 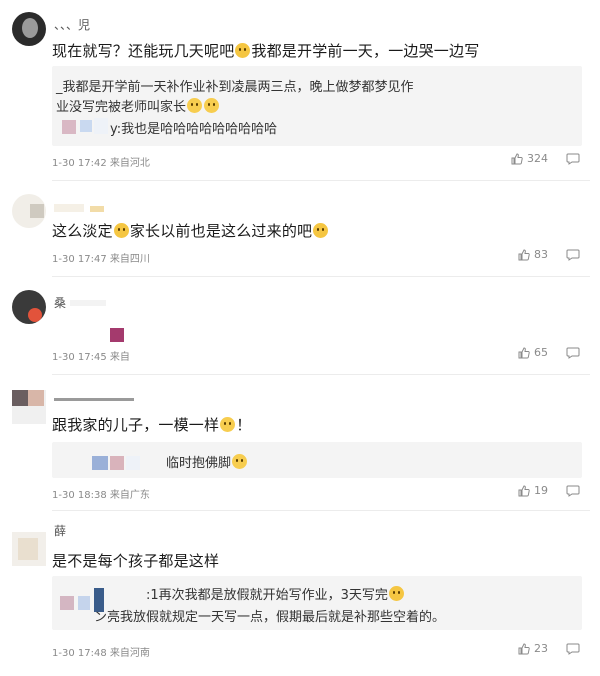 I want to click on reply-item: ン亮我放假就规定一天写一点，假期最后就是补那些空着的。, so click(x=269, y=615).